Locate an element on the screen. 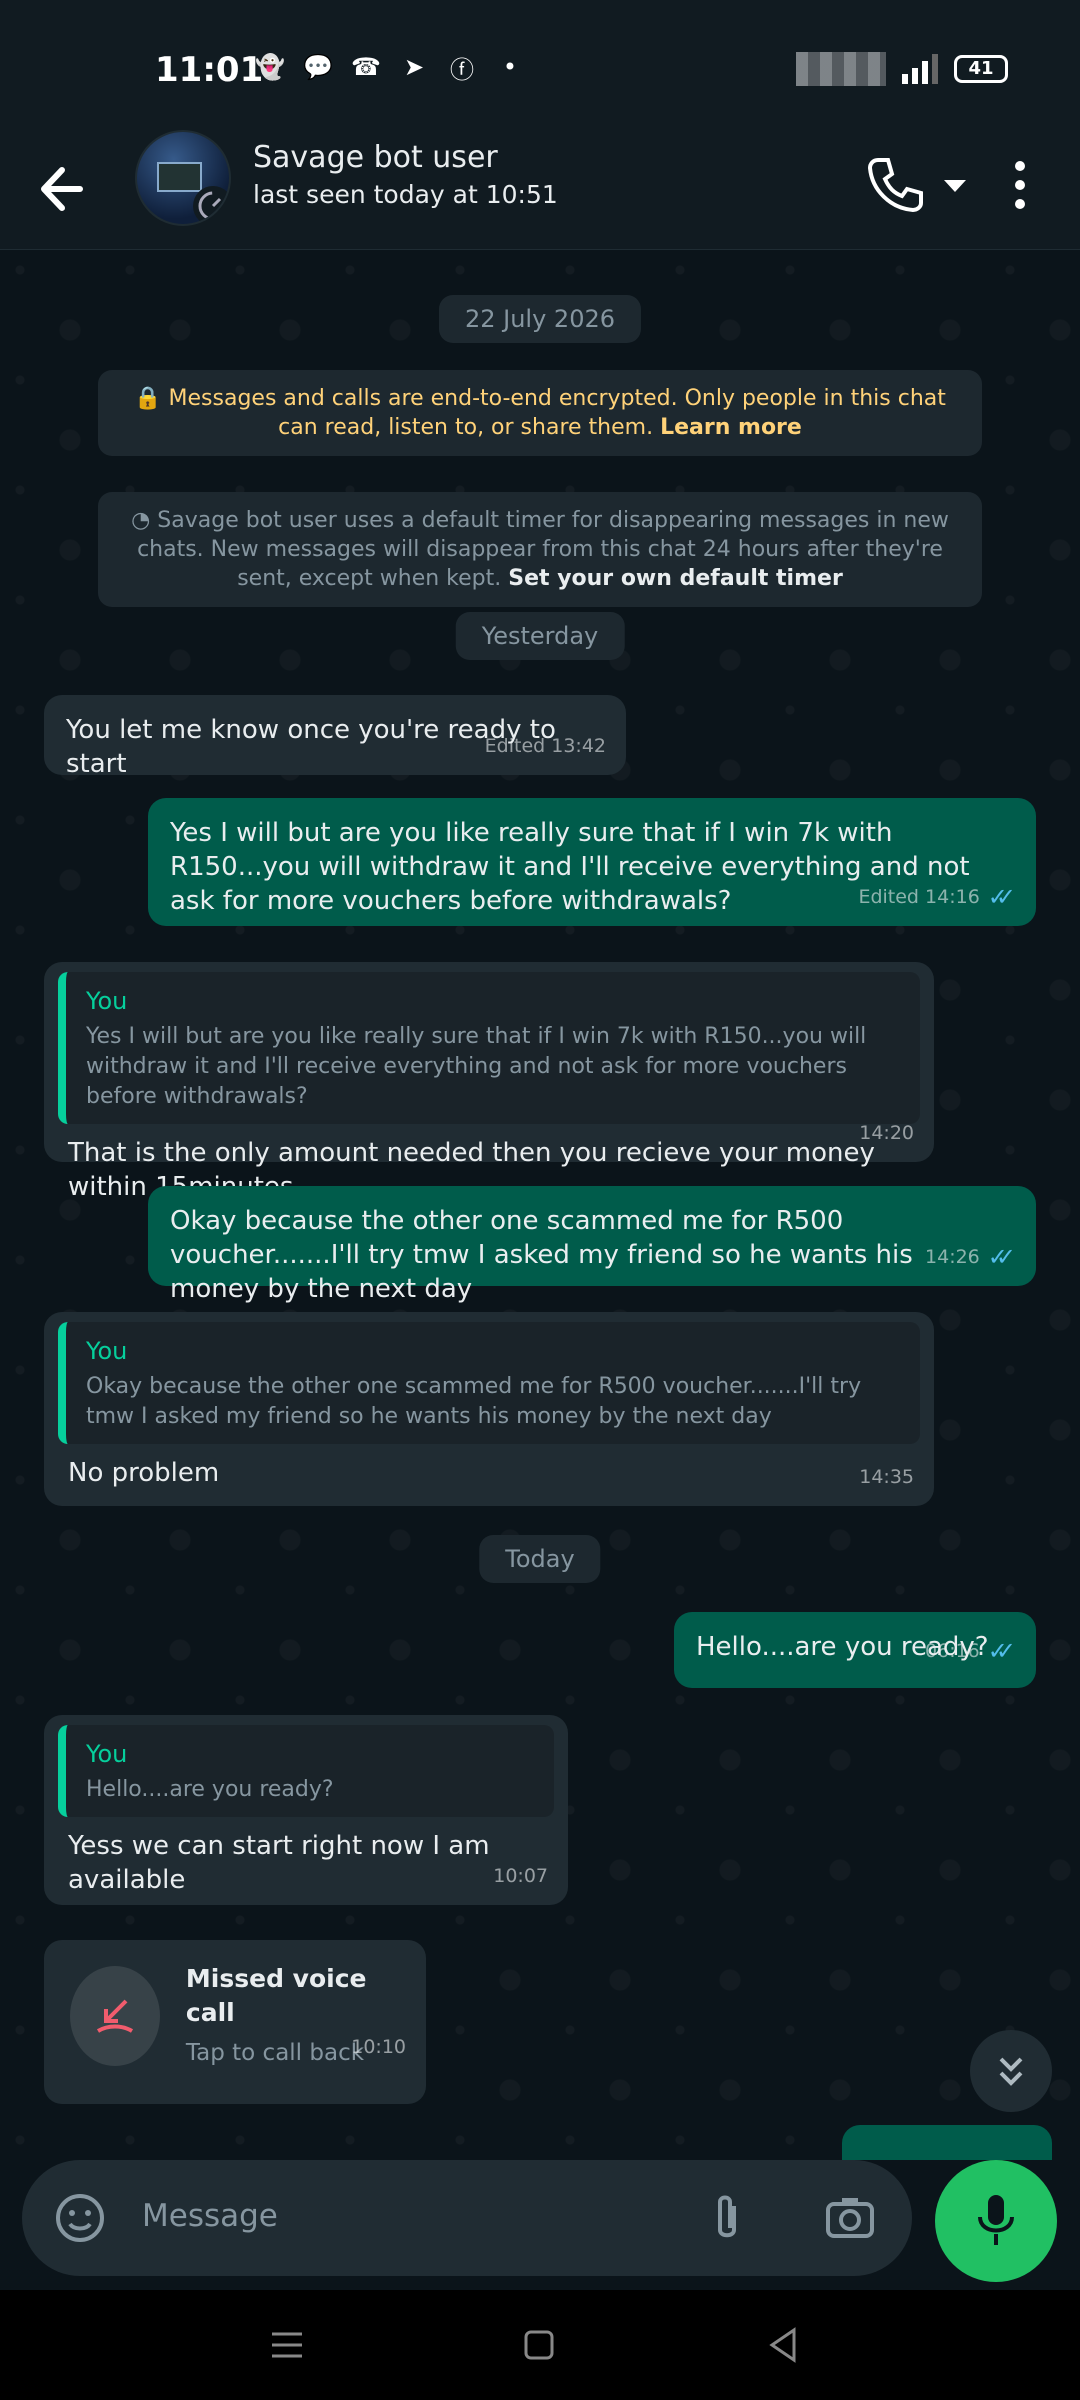 The height and width of the screenshot is (2400, 1080). message-time: 14:35 is located at coordinates (886, 1477).